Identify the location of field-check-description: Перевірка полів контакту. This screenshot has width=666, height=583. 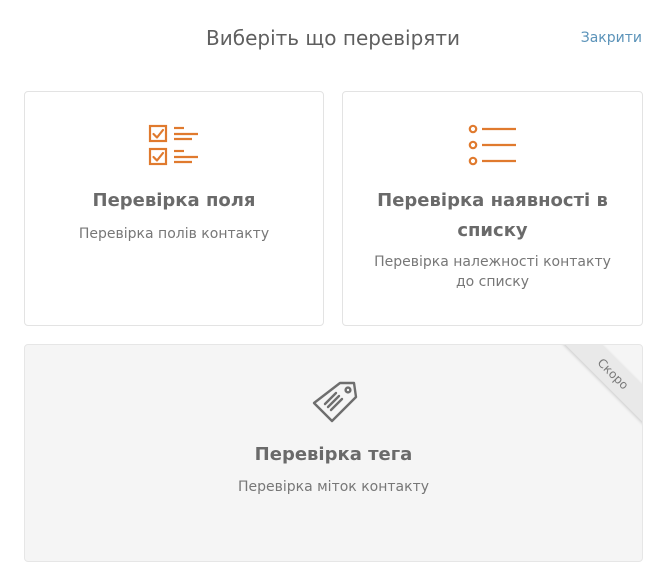
(174, 234).